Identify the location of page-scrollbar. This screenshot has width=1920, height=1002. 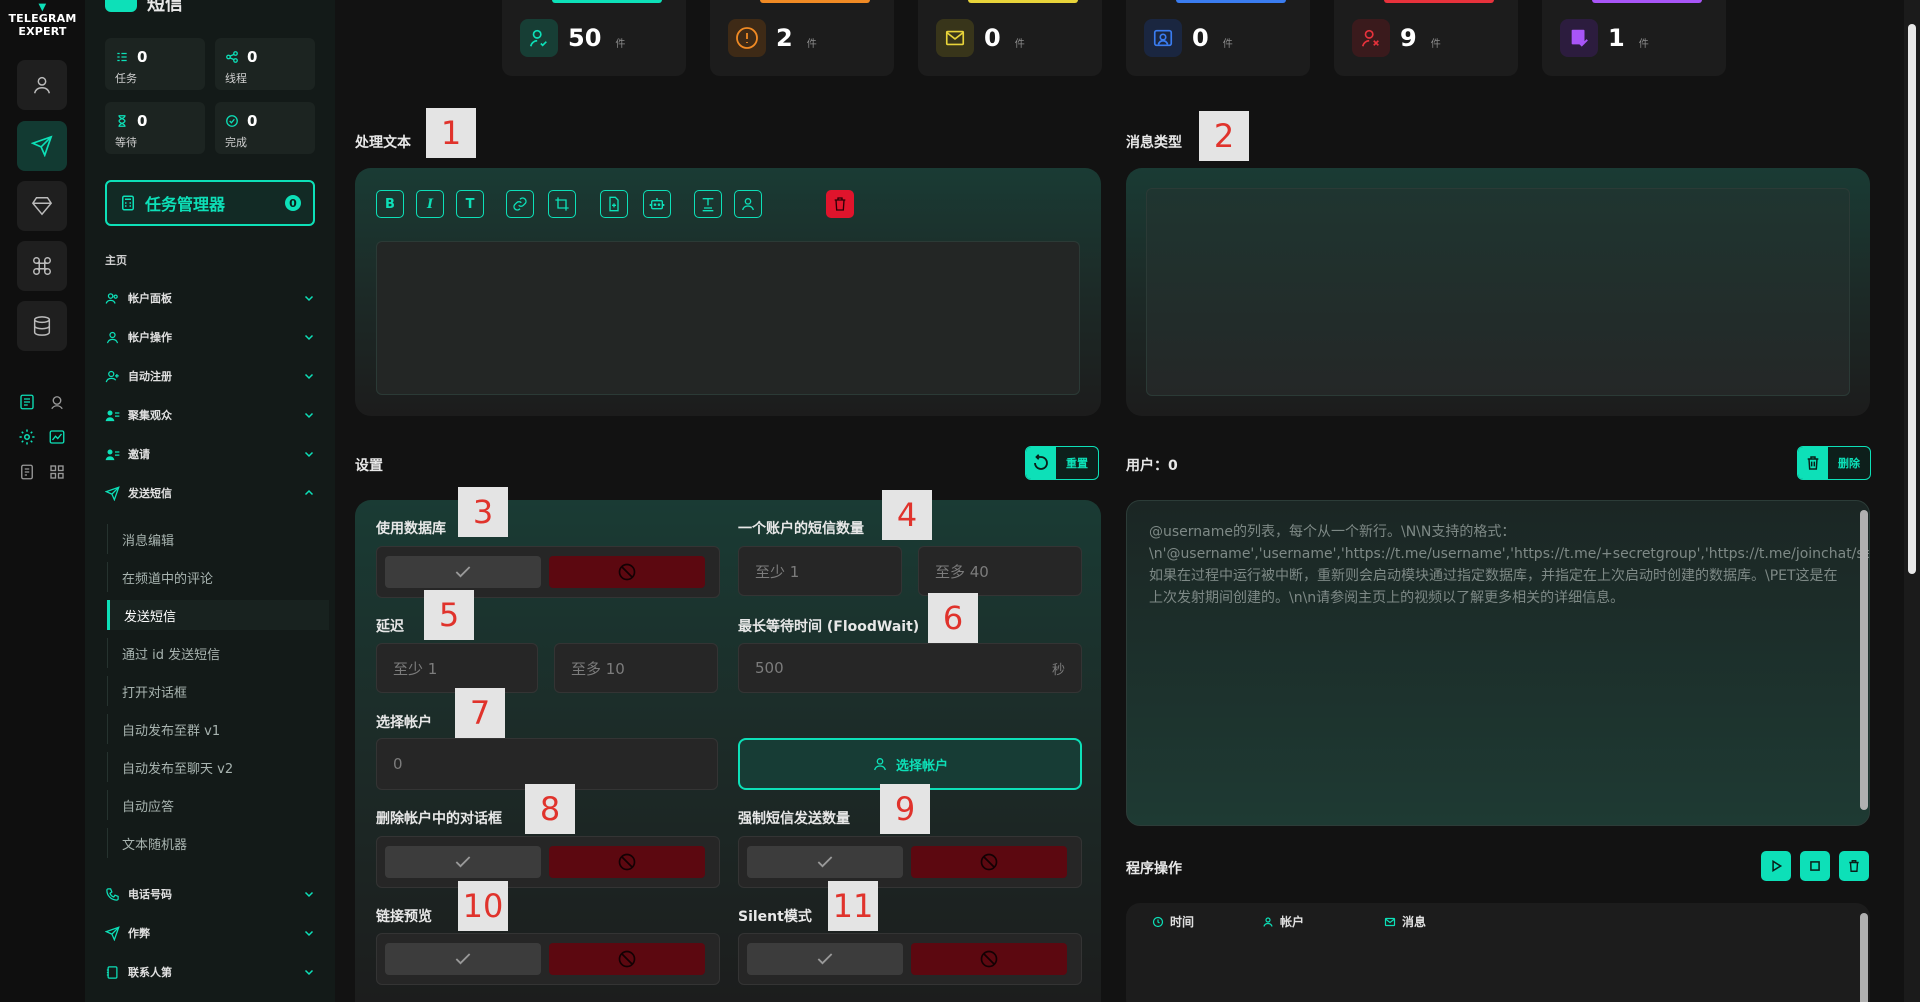
(1912, 501).